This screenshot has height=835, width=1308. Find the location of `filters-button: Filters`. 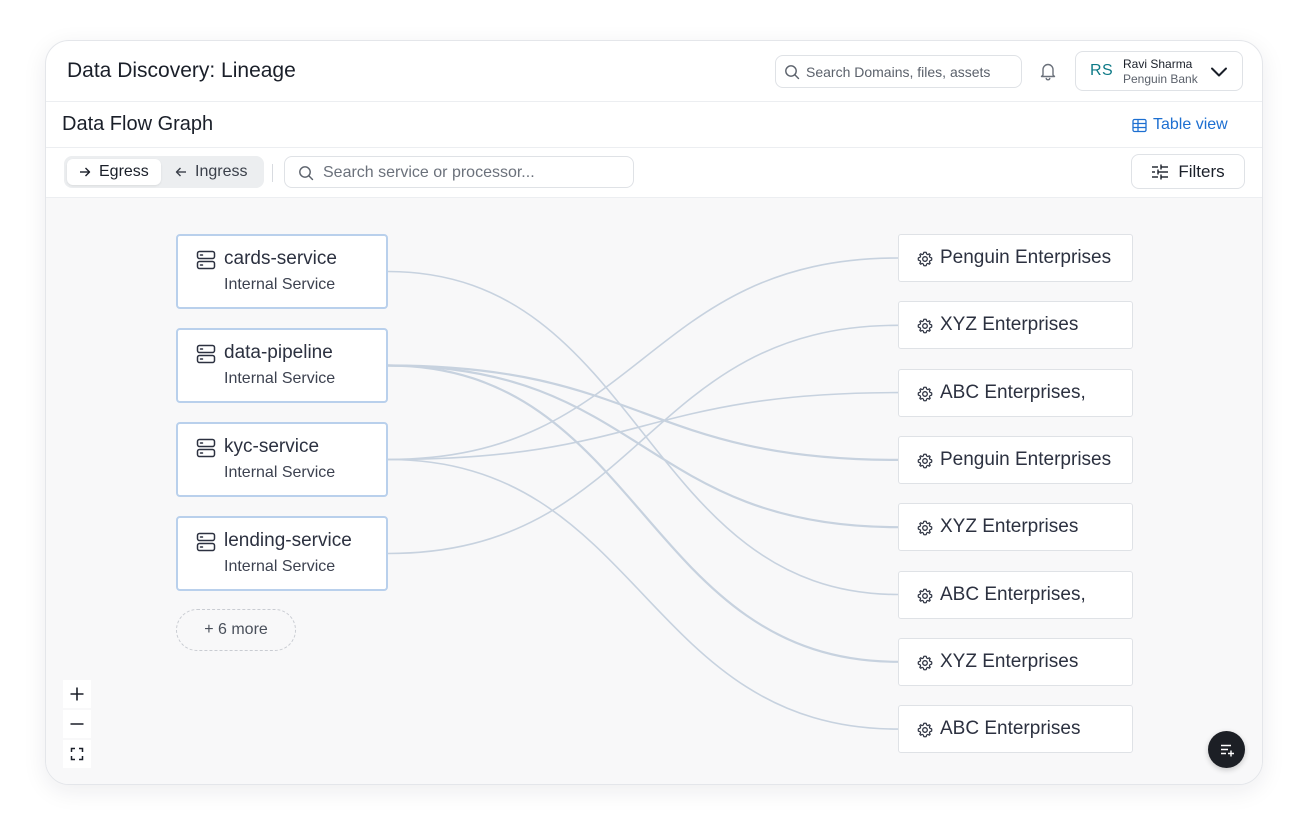

filters-button: Filters is located at coordinates (1188, 171).